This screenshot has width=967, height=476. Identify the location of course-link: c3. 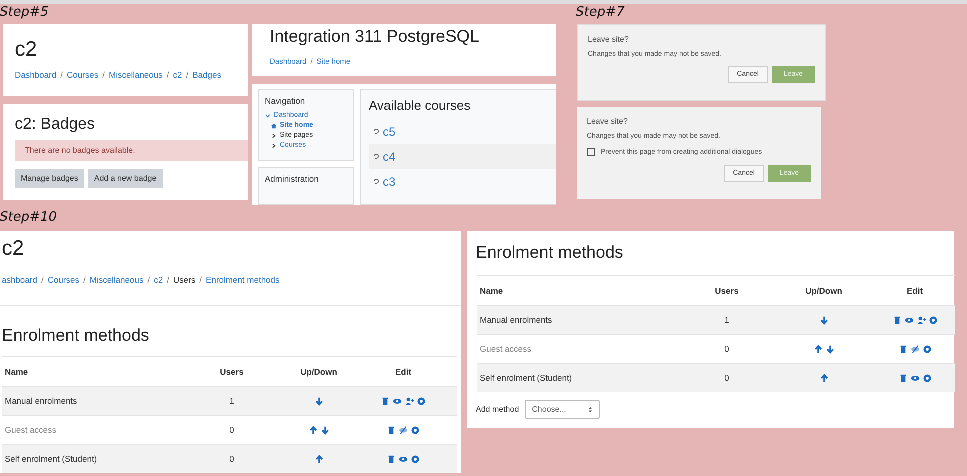
(389, 181).